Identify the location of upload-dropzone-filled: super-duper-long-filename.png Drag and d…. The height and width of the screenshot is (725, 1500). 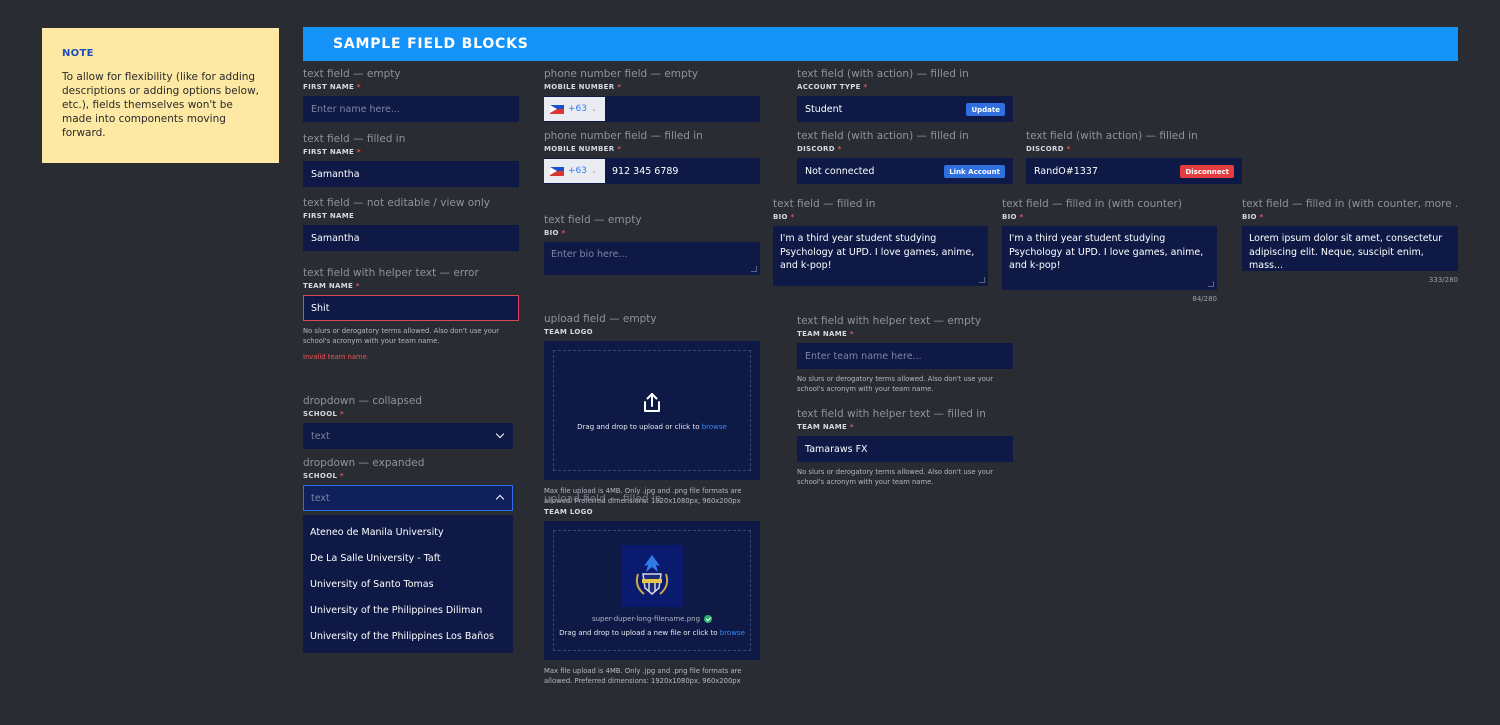
(652, 590).